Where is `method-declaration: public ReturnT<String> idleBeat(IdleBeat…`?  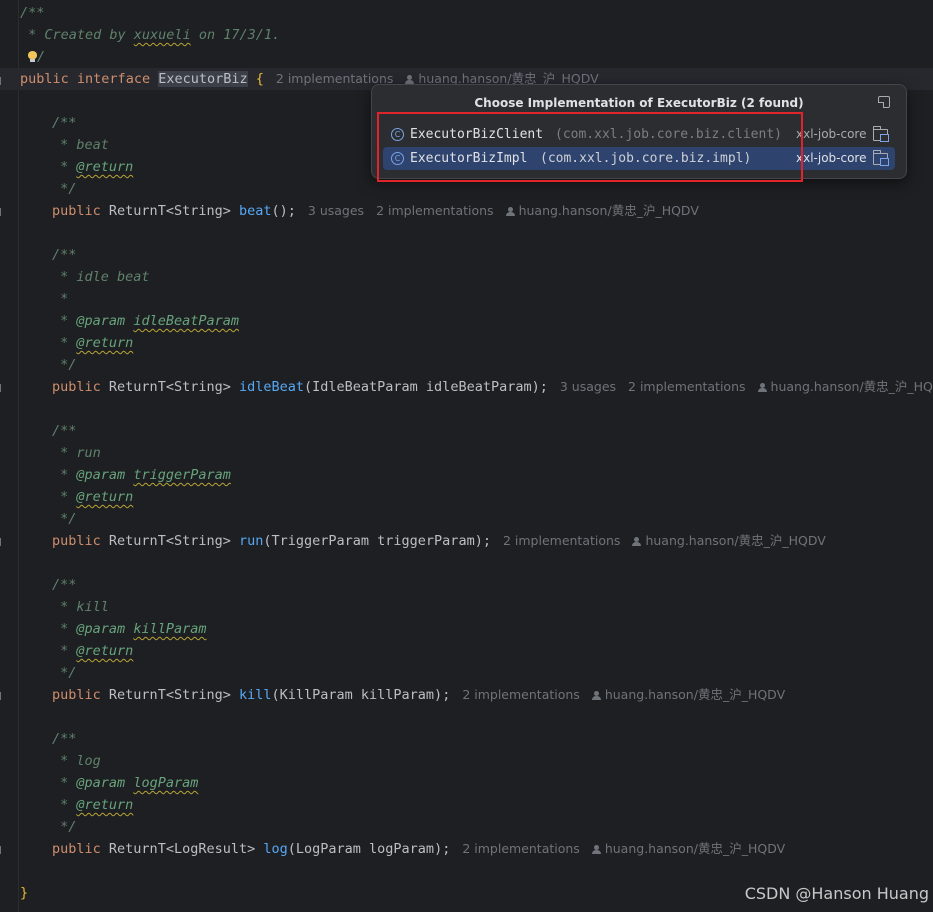
method-declaration: public ReturnT<String> idleBeat(IdleBeat… is located at coordinates (492, 387).